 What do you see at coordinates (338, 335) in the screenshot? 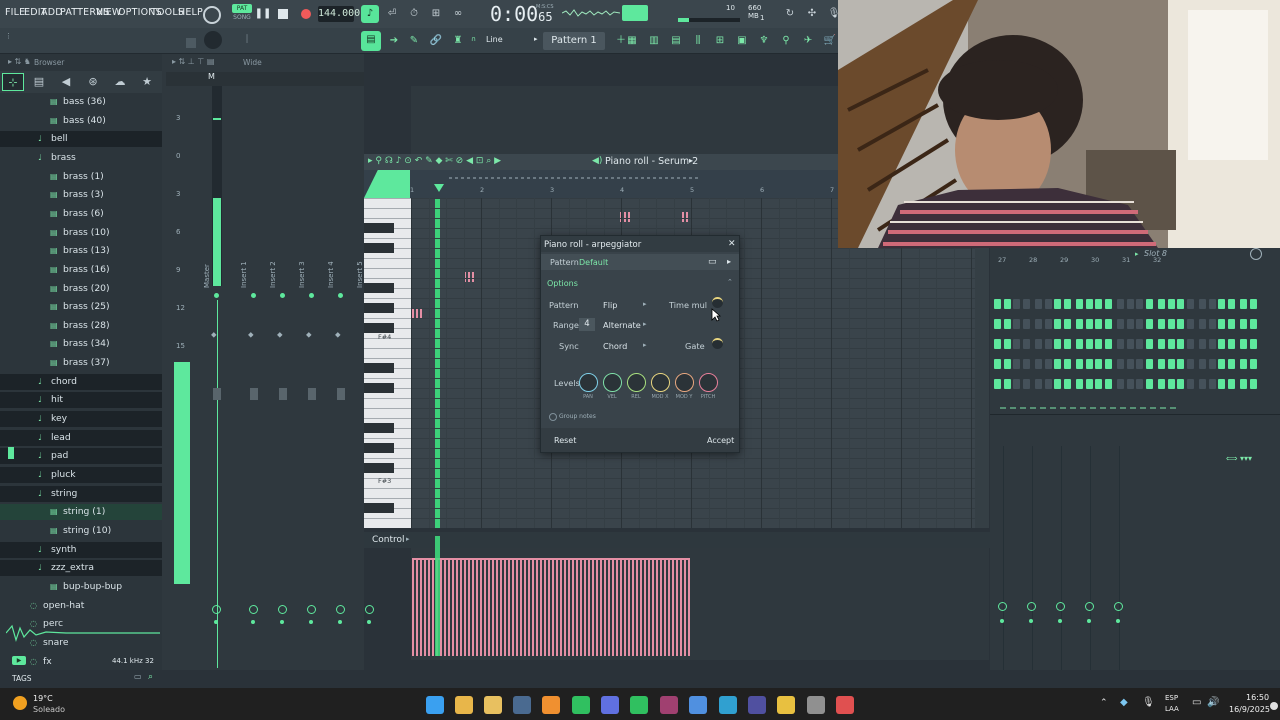
I see `mixer-pan-icon: ⬥` at bounding box center [338, 335].